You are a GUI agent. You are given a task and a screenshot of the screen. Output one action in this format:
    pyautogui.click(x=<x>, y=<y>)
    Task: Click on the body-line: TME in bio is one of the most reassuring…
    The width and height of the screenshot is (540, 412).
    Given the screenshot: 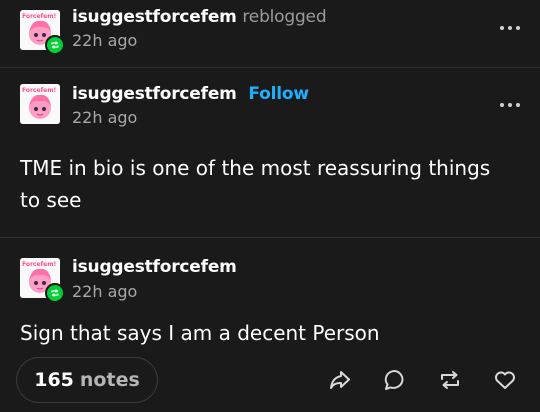 What is the action you would take?
    pyautogui.click(x=255, y=168)
    